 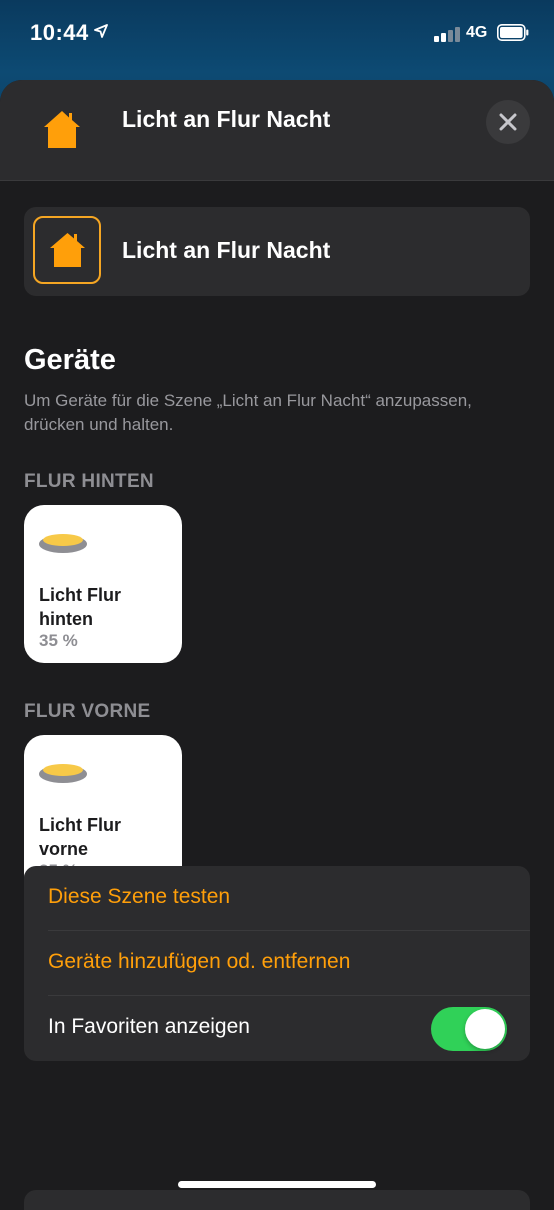 I want to click on device-tile-licht-flur-hinten: Licht Flur hinten 35 %, so click(x=103, y=584).